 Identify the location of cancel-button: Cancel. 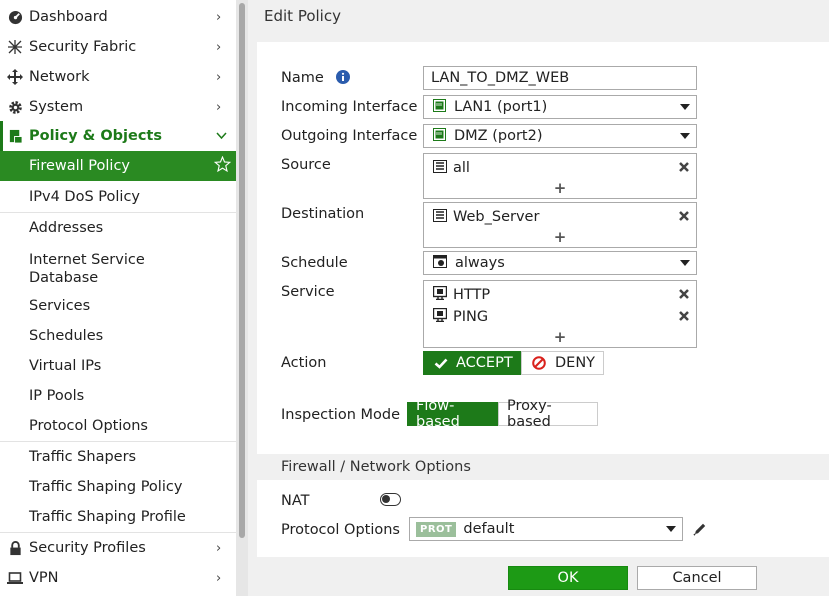
(697, 578).